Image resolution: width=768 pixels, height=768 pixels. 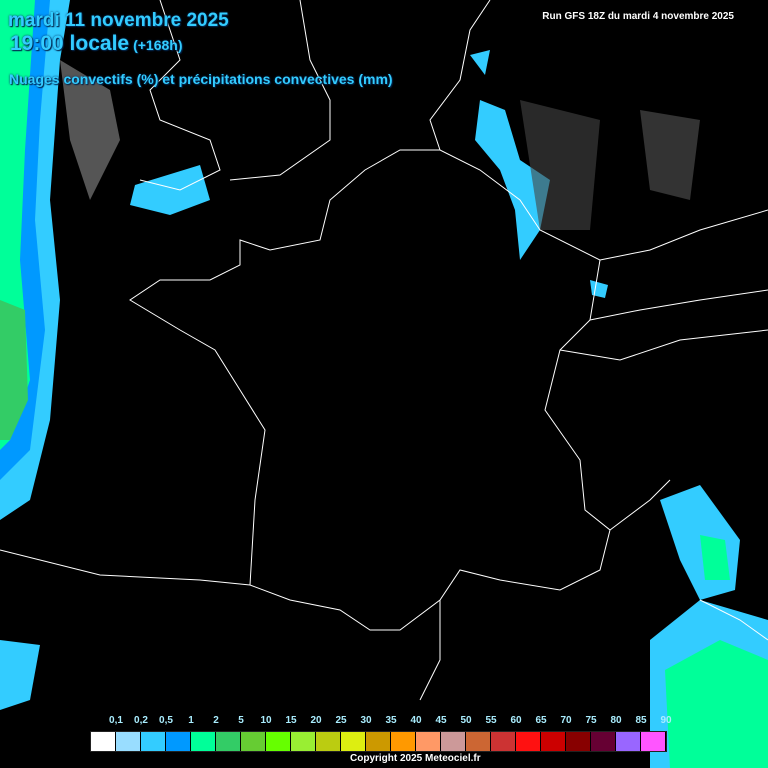 What do you see at coordinates (216, 720) in the screenshot?
I see `legend-label: 2` at bounding box center [216, 720].